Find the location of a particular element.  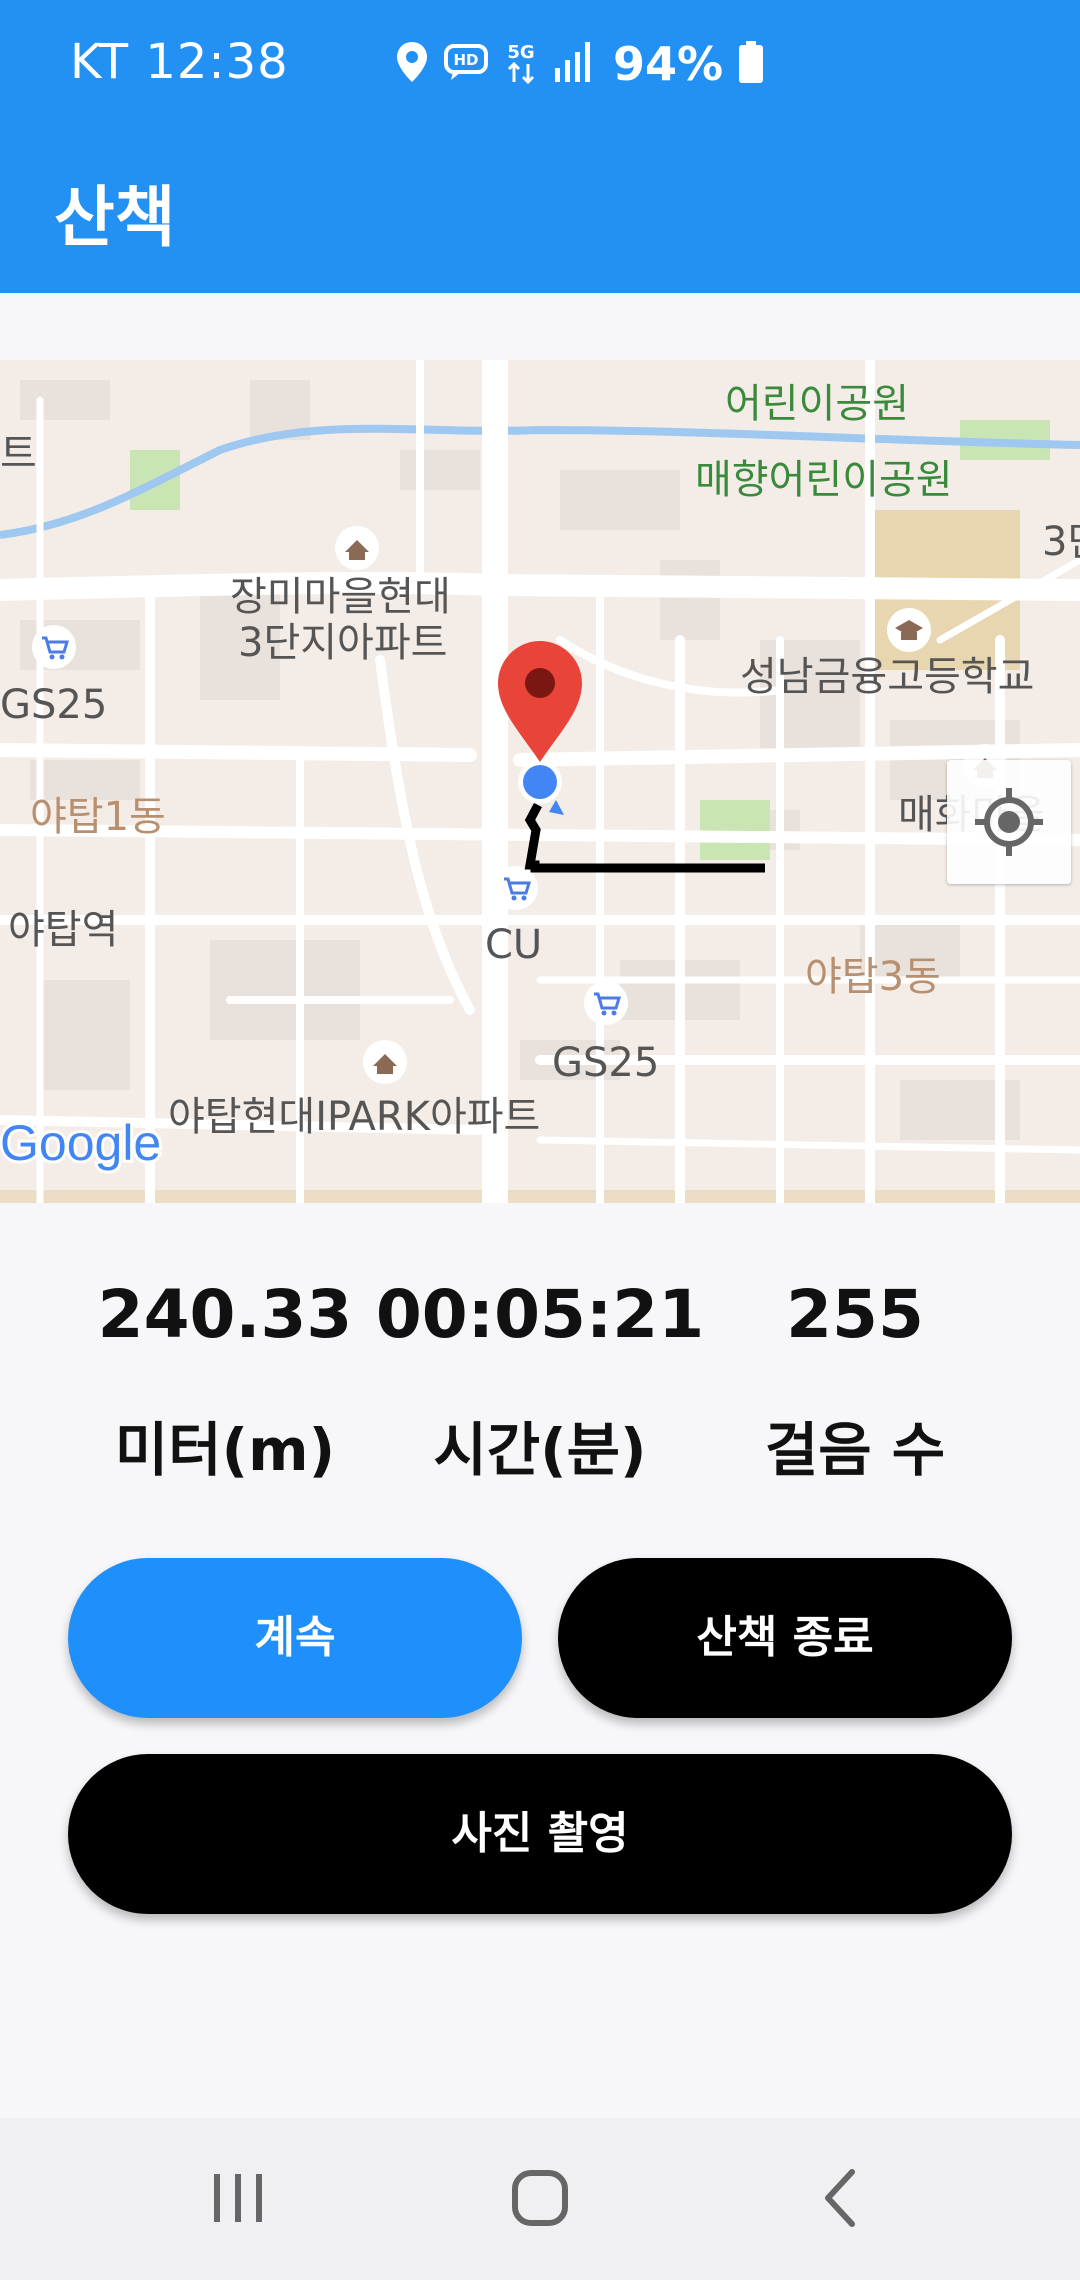

battery-icon is located at coordinates (751, 64).